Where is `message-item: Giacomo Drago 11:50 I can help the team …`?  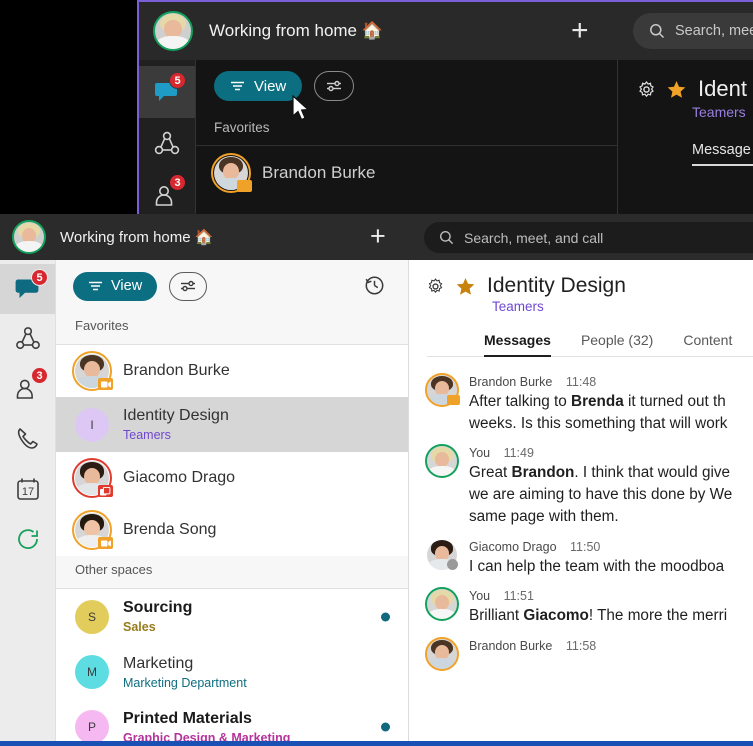
message-item: Giacomo Drago 11:50 I can help the team … is located at coordinates (581, 559).